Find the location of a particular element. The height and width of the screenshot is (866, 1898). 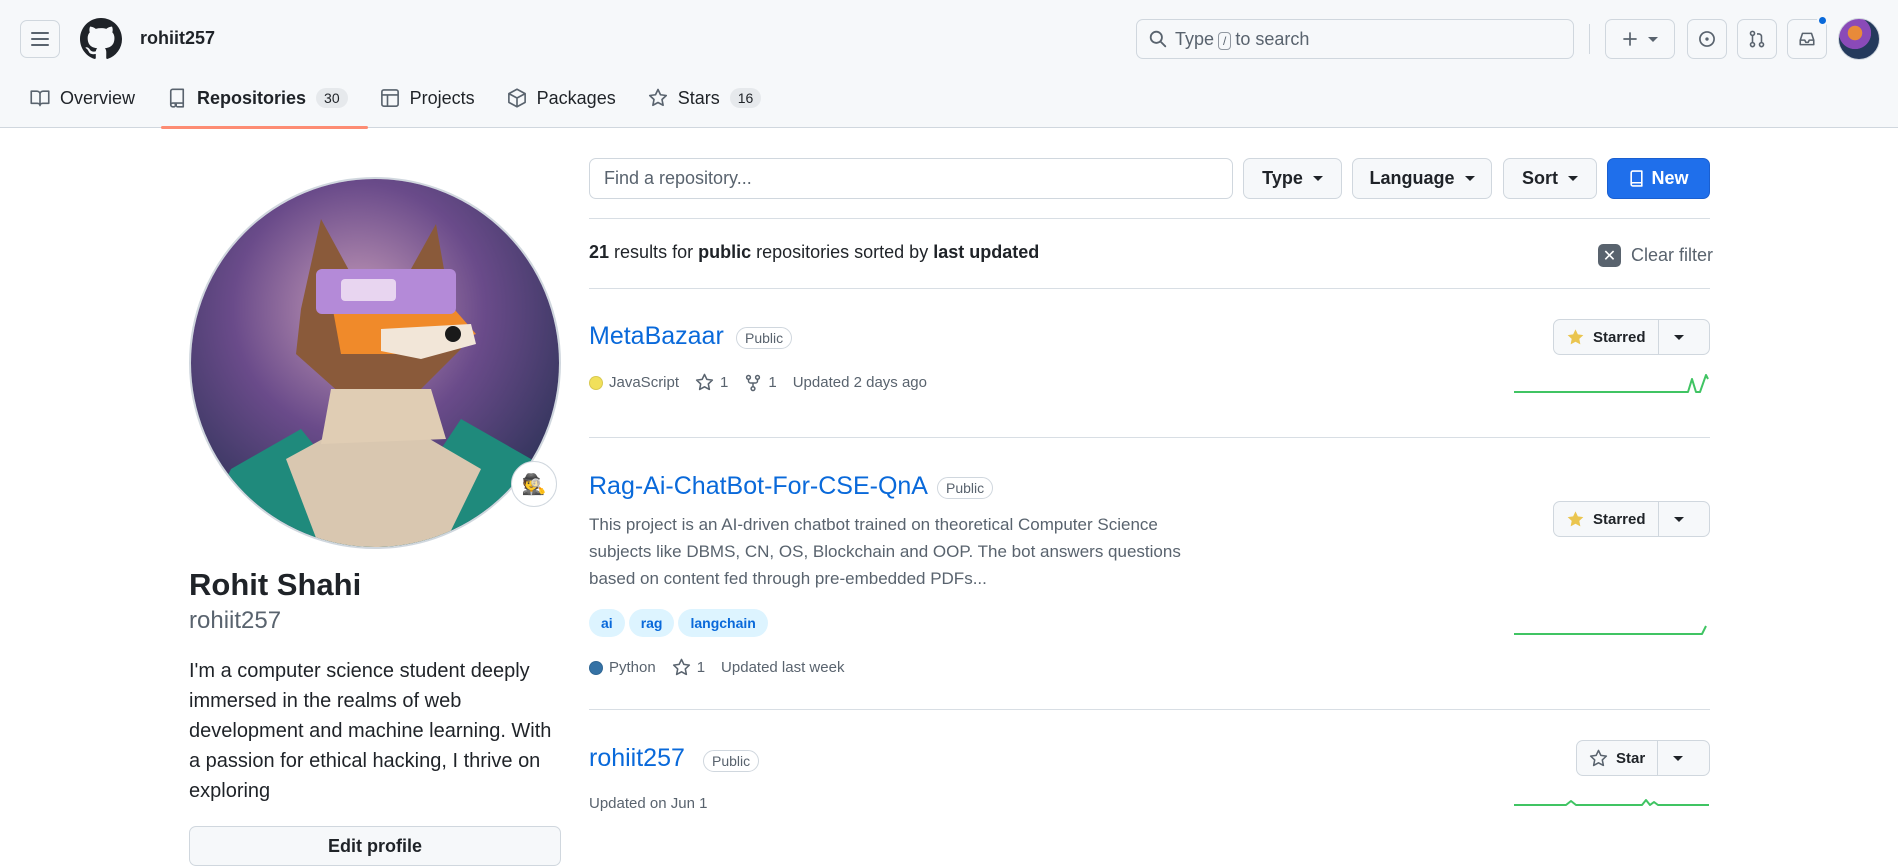

results-sort: last updated is located at coordinates (986, 252).